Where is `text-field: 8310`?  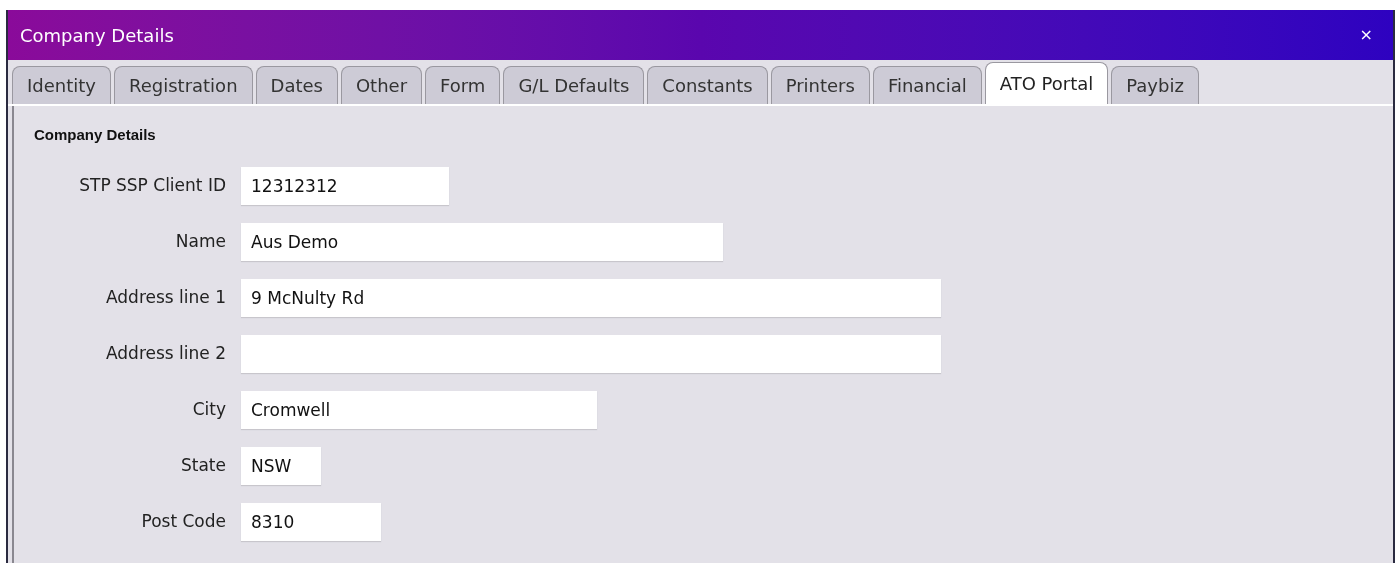 text-field: 8310 is located at coordinates (311, 521).